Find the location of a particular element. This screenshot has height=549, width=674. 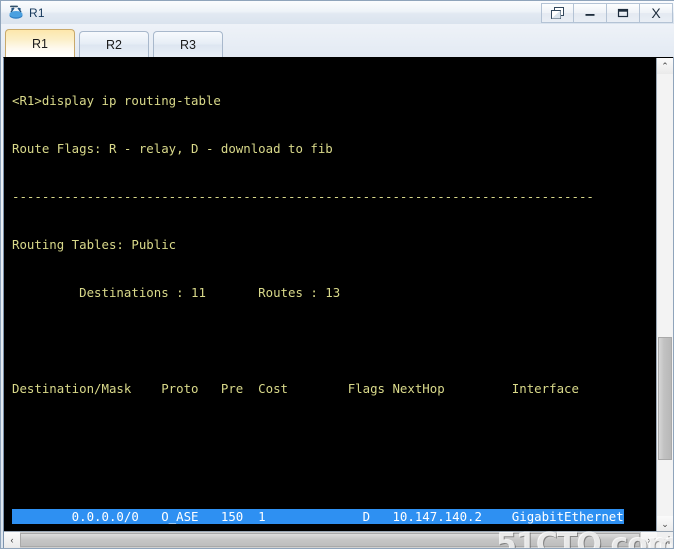

scroll-down-icon: ⌄ is located at coordinates (665, 524).